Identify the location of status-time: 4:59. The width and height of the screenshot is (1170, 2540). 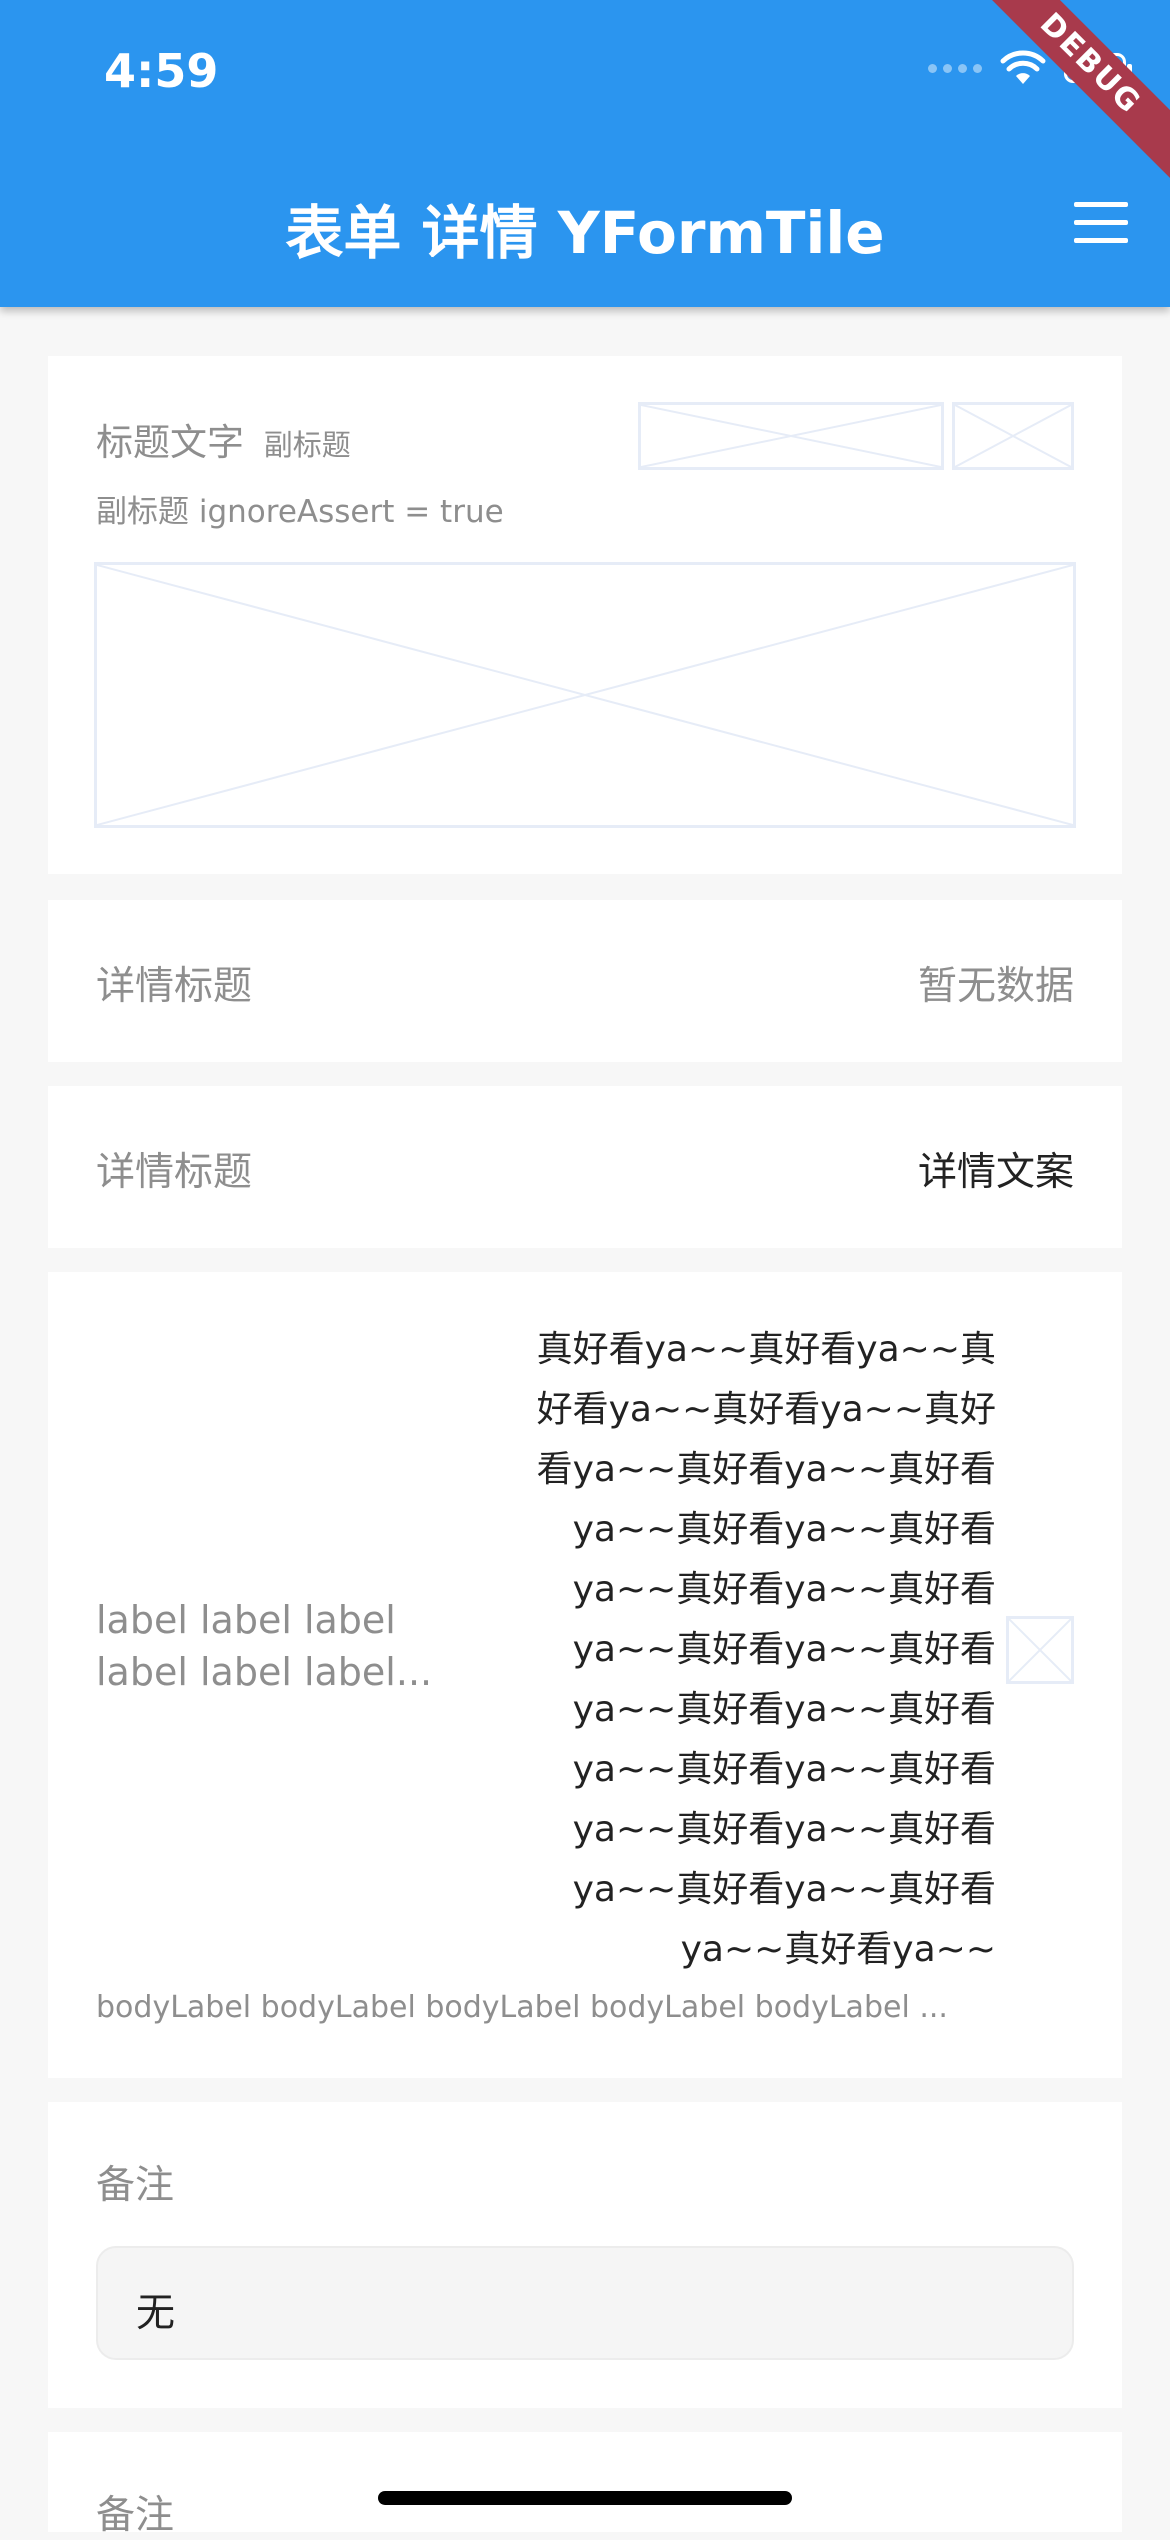
(161, 71).